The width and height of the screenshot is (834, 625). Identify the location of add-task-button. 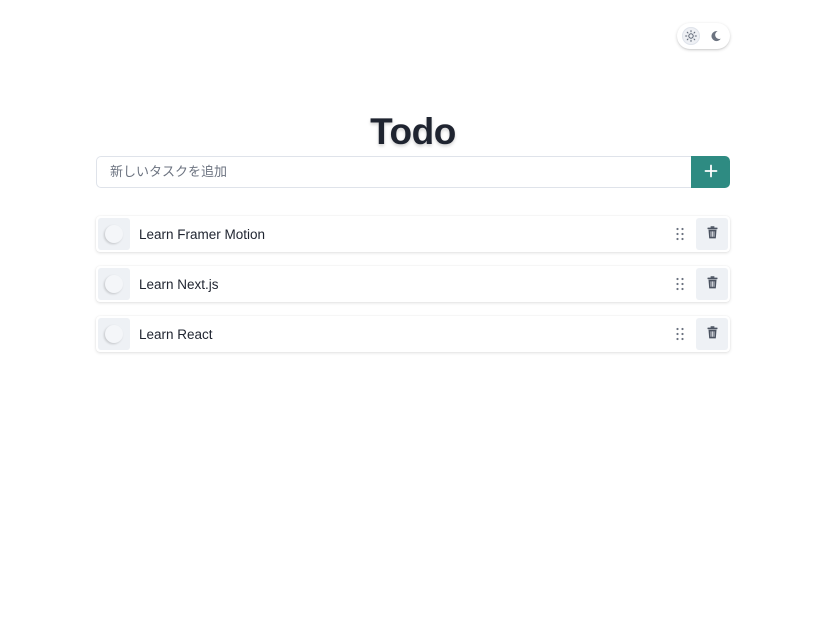
(710, 172).